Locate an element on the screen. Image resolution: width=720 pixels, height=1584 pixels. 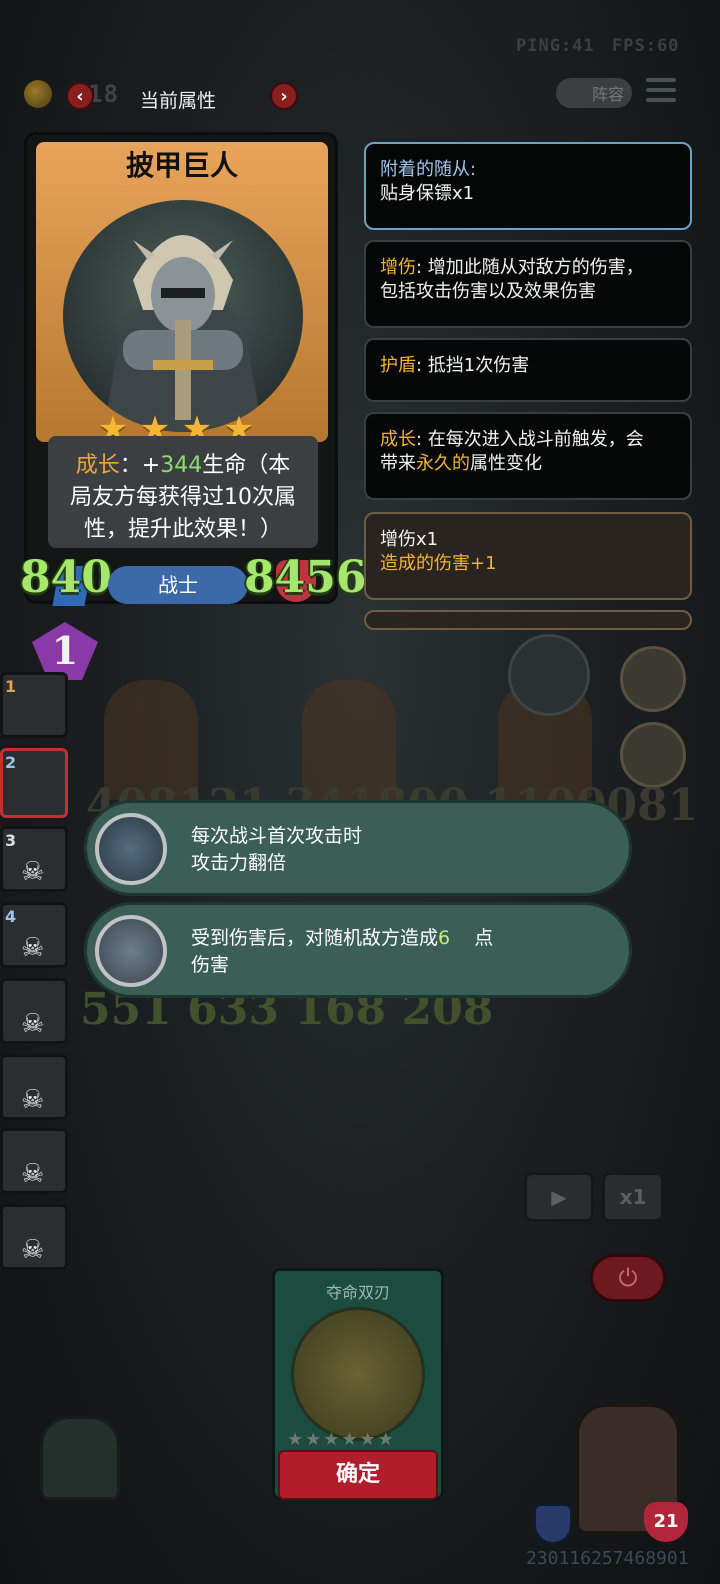
prism-relic-icon is located at coordinates (131, 951).